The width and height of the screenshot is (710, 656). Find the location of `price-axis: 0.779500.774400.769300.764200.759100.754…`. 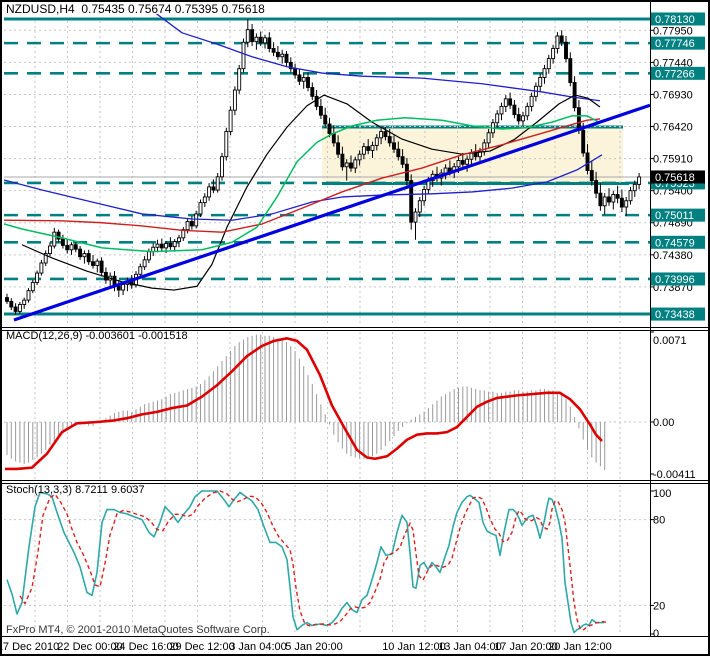

price-axis: 0.779500.774400.769300.764200.759100.754… is located at coordinates (677, 326).